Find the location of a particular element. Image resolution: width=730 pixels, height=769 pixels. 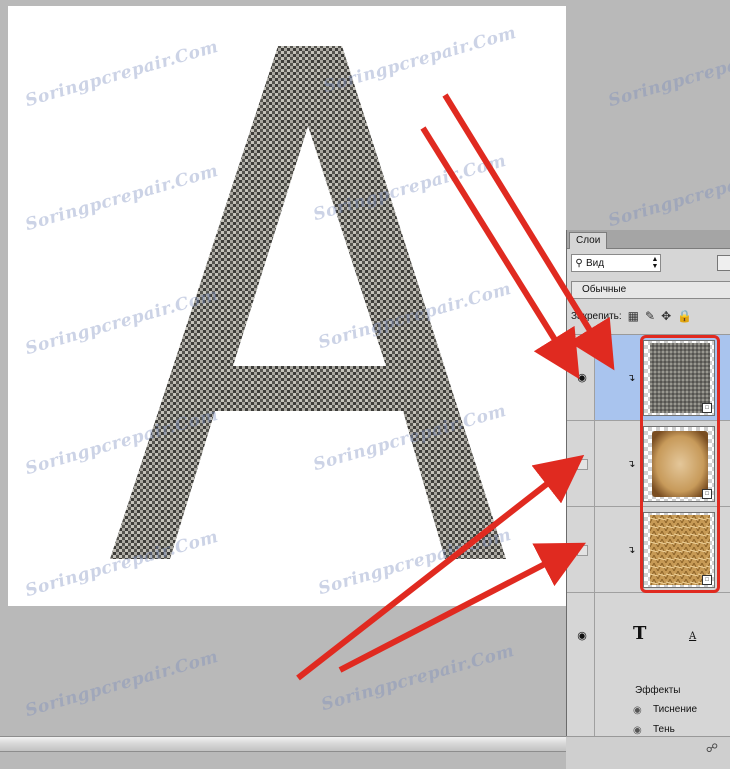

paper-texture-thumbnail is located at coordinates (680, 464).